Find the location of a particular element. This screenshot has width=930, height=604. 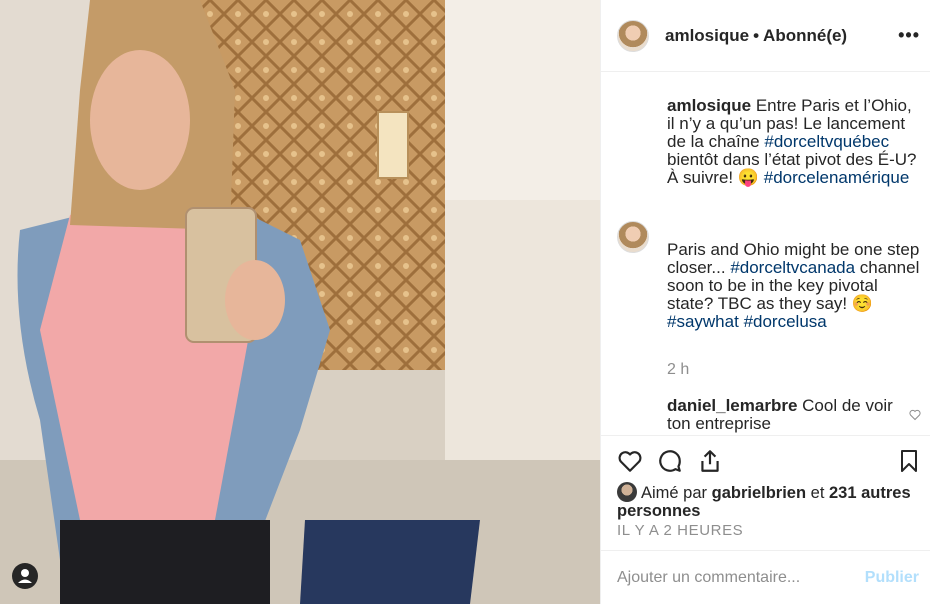

hashtag-link: #dorceltvcanada is located at coordinates (792, 267).